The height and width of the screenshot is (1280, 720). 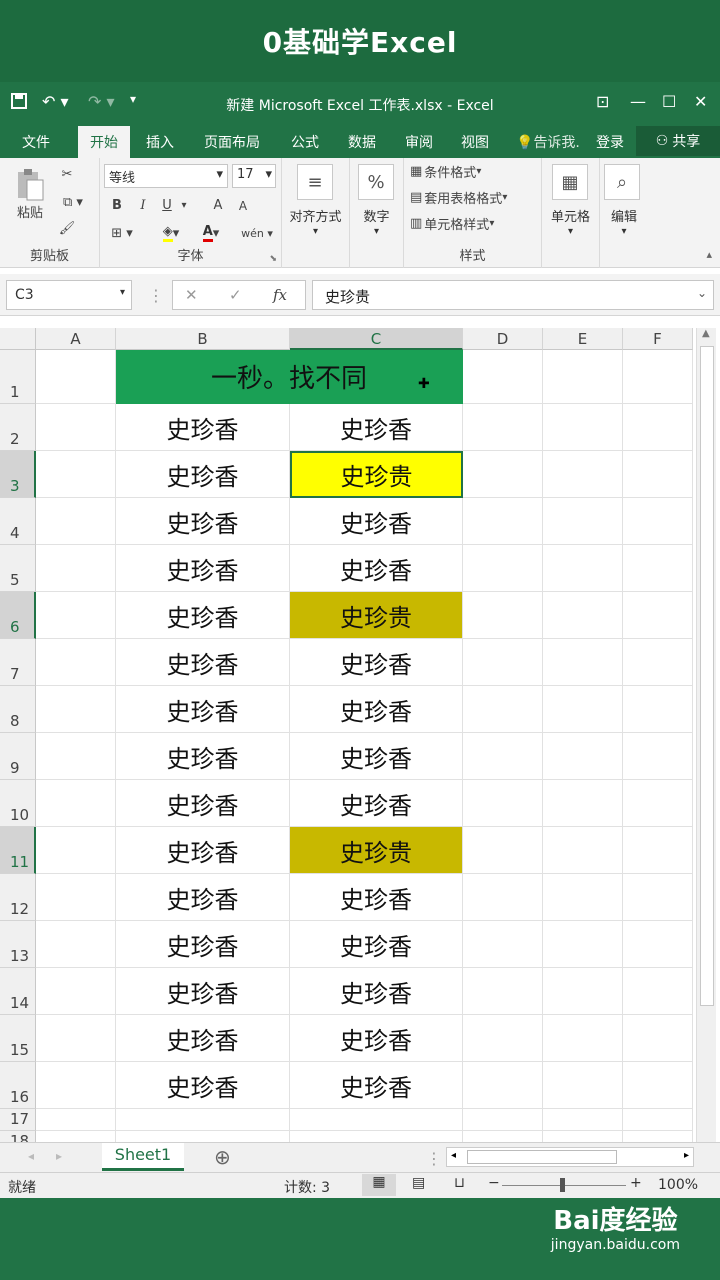 I want to click on tab-page-layout: 页面布局, so click(x=232, y=142).